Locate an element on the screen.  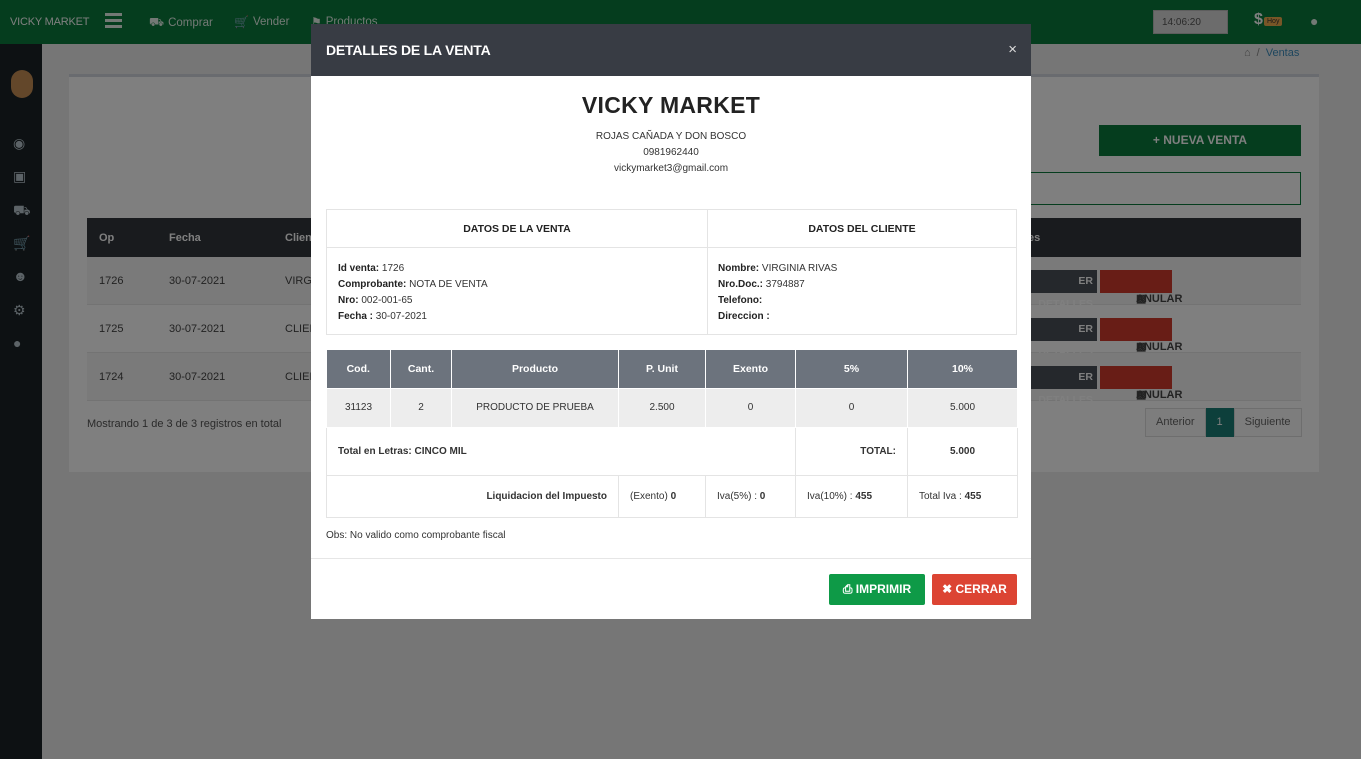
modal-header: DETALLES DE LA VENTA × is located at coordinates (671, 50).